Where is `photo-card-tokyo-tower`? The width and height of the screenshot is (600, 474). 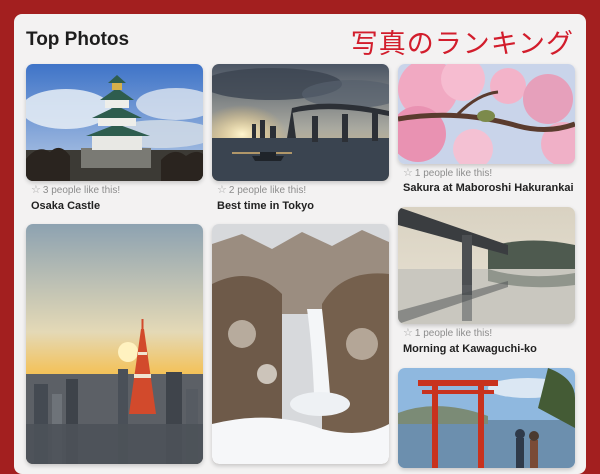 photo-card-tokyo-tower is located at coordinates (114, 344).